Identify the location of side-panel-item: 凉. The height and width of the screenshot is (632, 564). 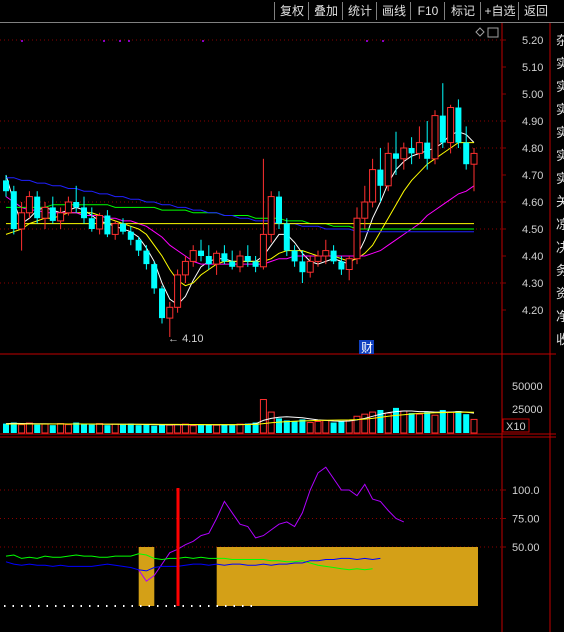
(560, 223).